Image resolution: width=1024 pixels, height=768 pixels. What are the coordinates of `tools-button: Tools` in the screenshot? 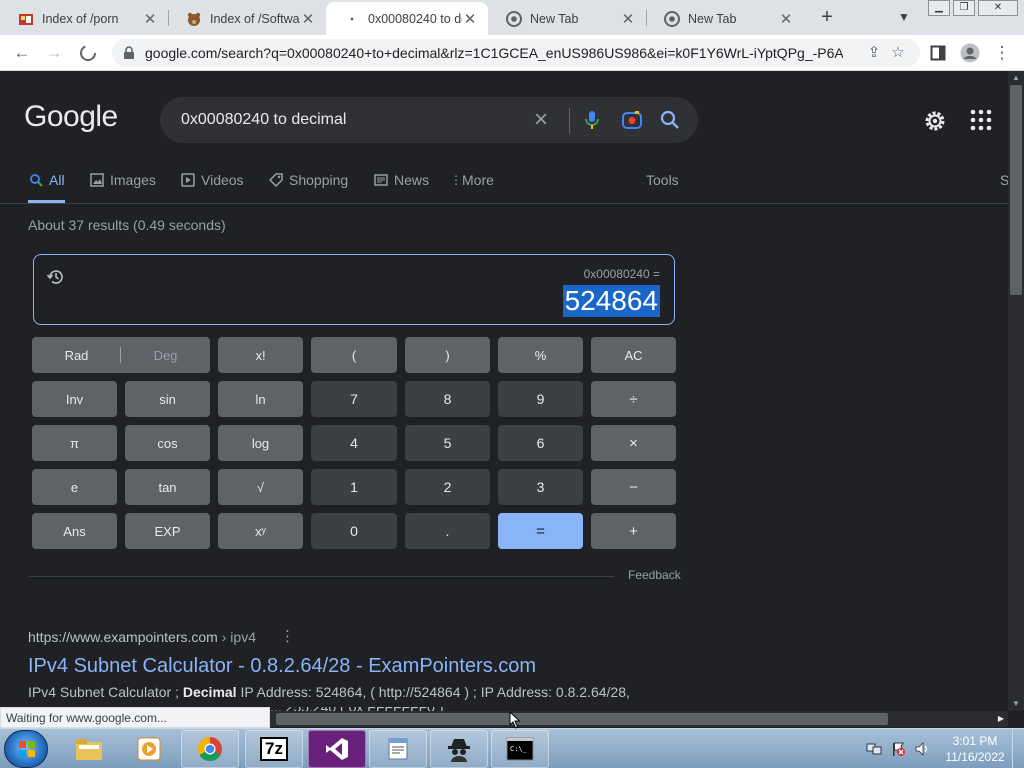 It's located at (662, 184).